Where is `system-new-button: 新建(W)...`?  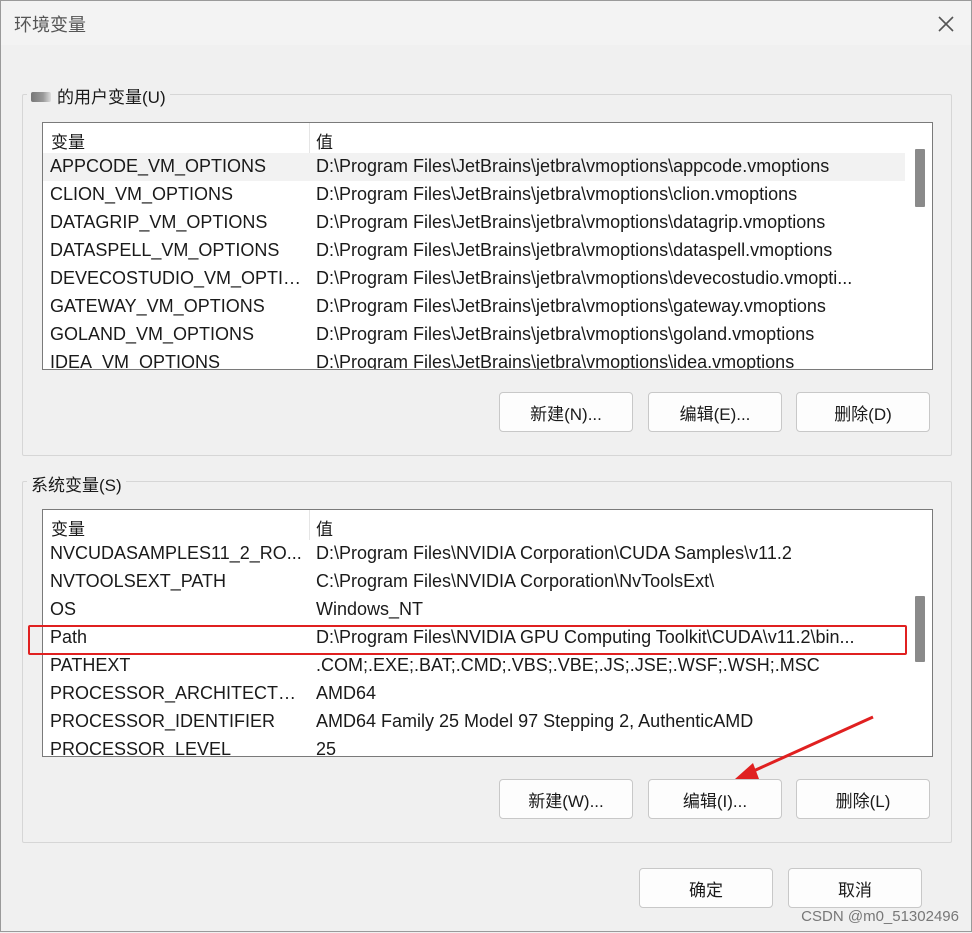
system-new-button: 新建(W)... is located at coordinates (566, 799).